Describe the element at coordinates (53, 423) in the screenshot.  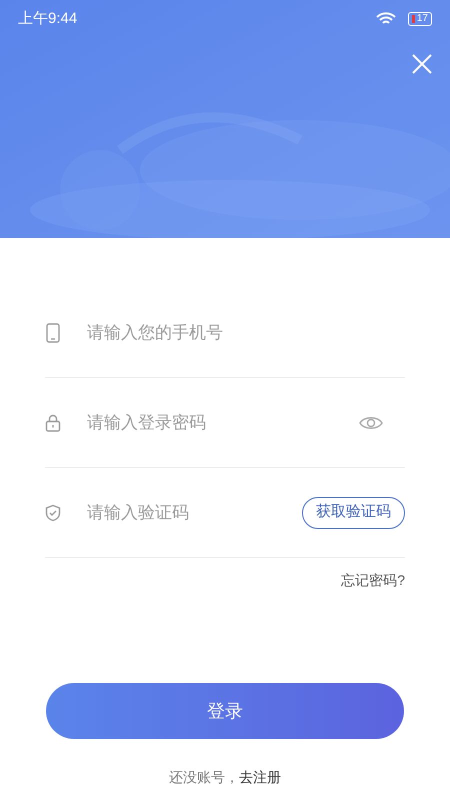
I see `lock-icon` at that location.